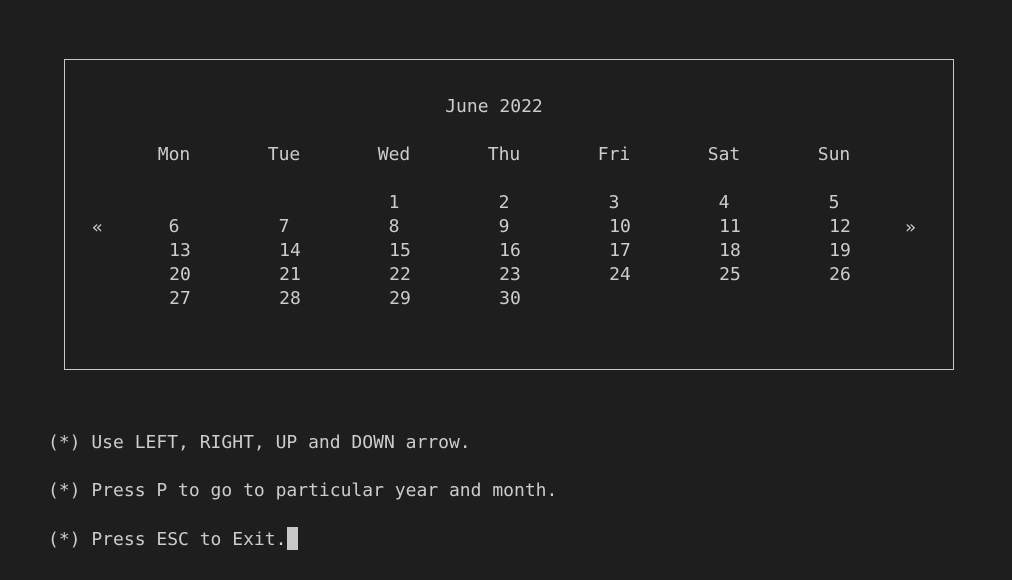  I want to click on date-cell: 3, so click(614, 203).